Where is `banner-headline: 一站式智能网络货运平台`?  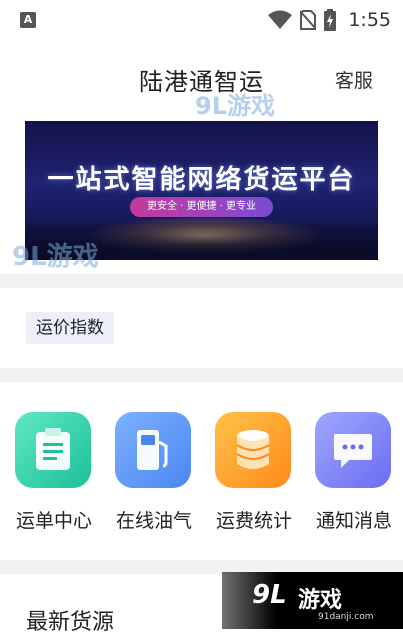
banner-headline: 一站式智能网络货运平台 is located at coordinates (201, 180).